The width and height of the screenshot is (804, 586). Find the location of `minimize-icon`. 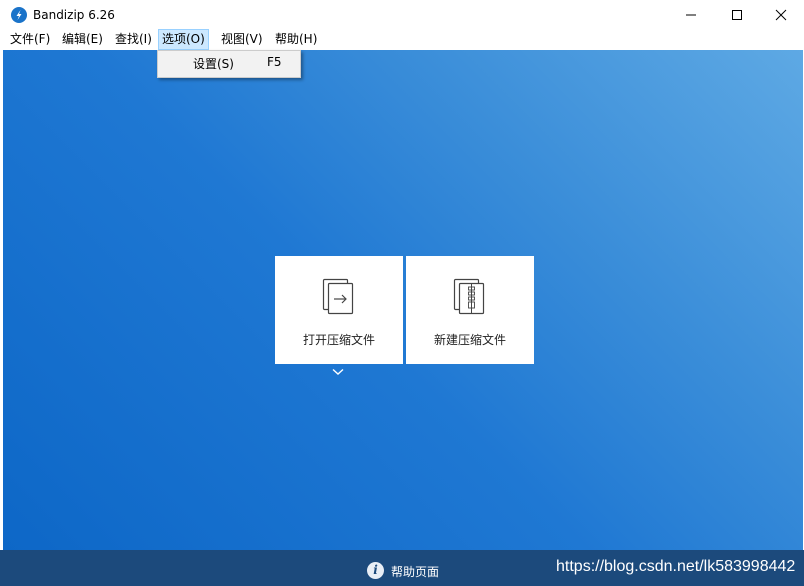

minimize-icon is located at coordinates (691, 15).